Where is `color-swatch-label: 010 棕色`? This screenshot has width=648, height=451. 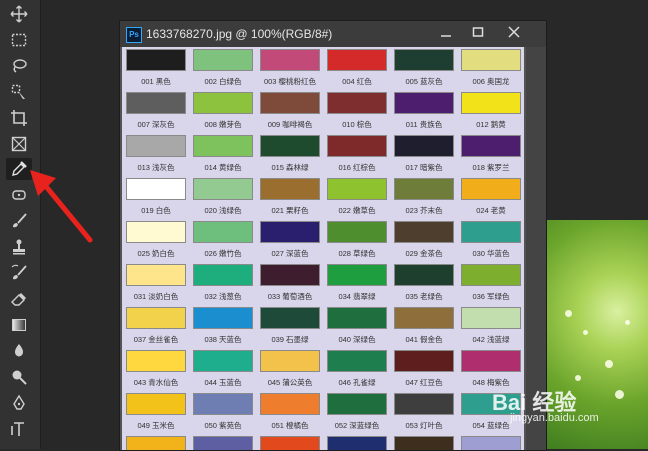
color-swatch-label: 010 棕色 is located at coordinates (357, 124).